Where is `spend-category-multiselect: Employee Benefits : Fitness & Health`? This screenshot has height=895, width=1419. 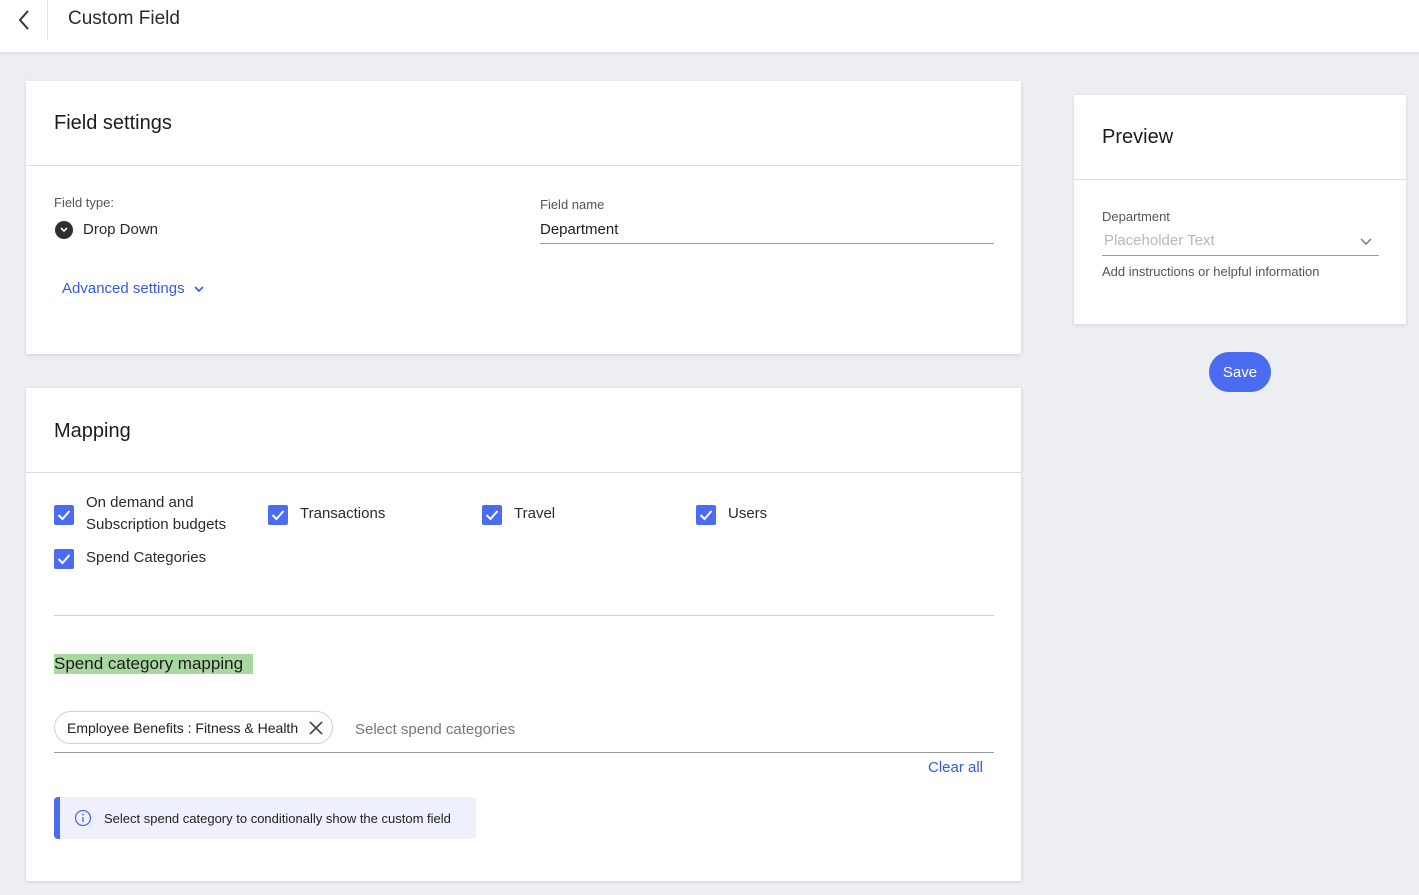
spend-category-multiselect: Employee Benefits : Fitness & Health is located at coordinates (524, 731).